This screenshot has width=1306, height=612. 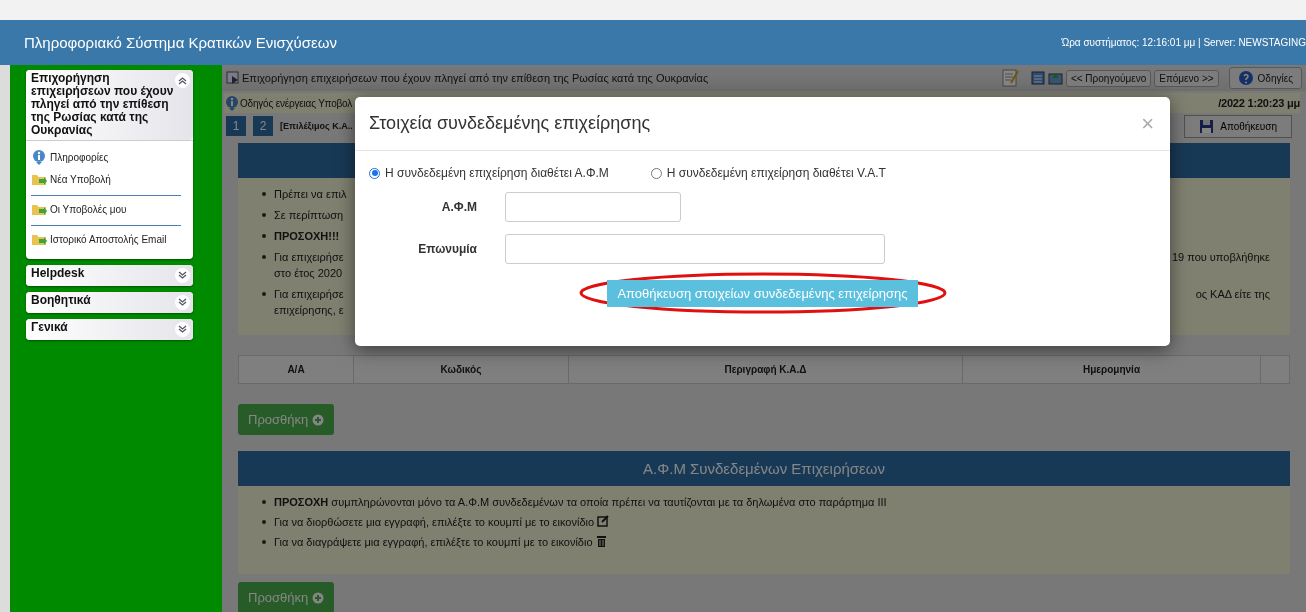 What do you see at coordinates (766, 369) in the screenshot?
I see `column-header: Περιγραφή Κ.Α.Δ` at bounding box center [766, 369].